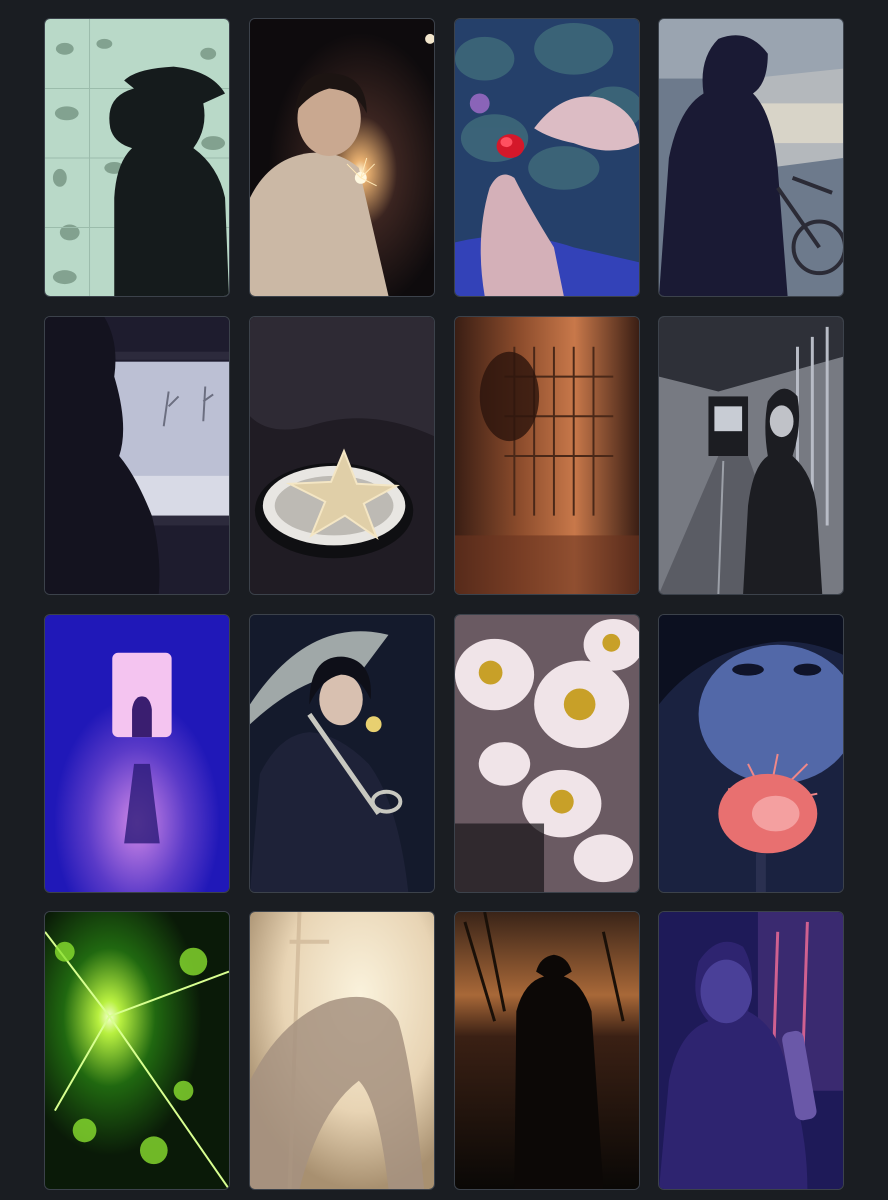  I want to click on doorway-silhouette-icon, so click(137, 753).